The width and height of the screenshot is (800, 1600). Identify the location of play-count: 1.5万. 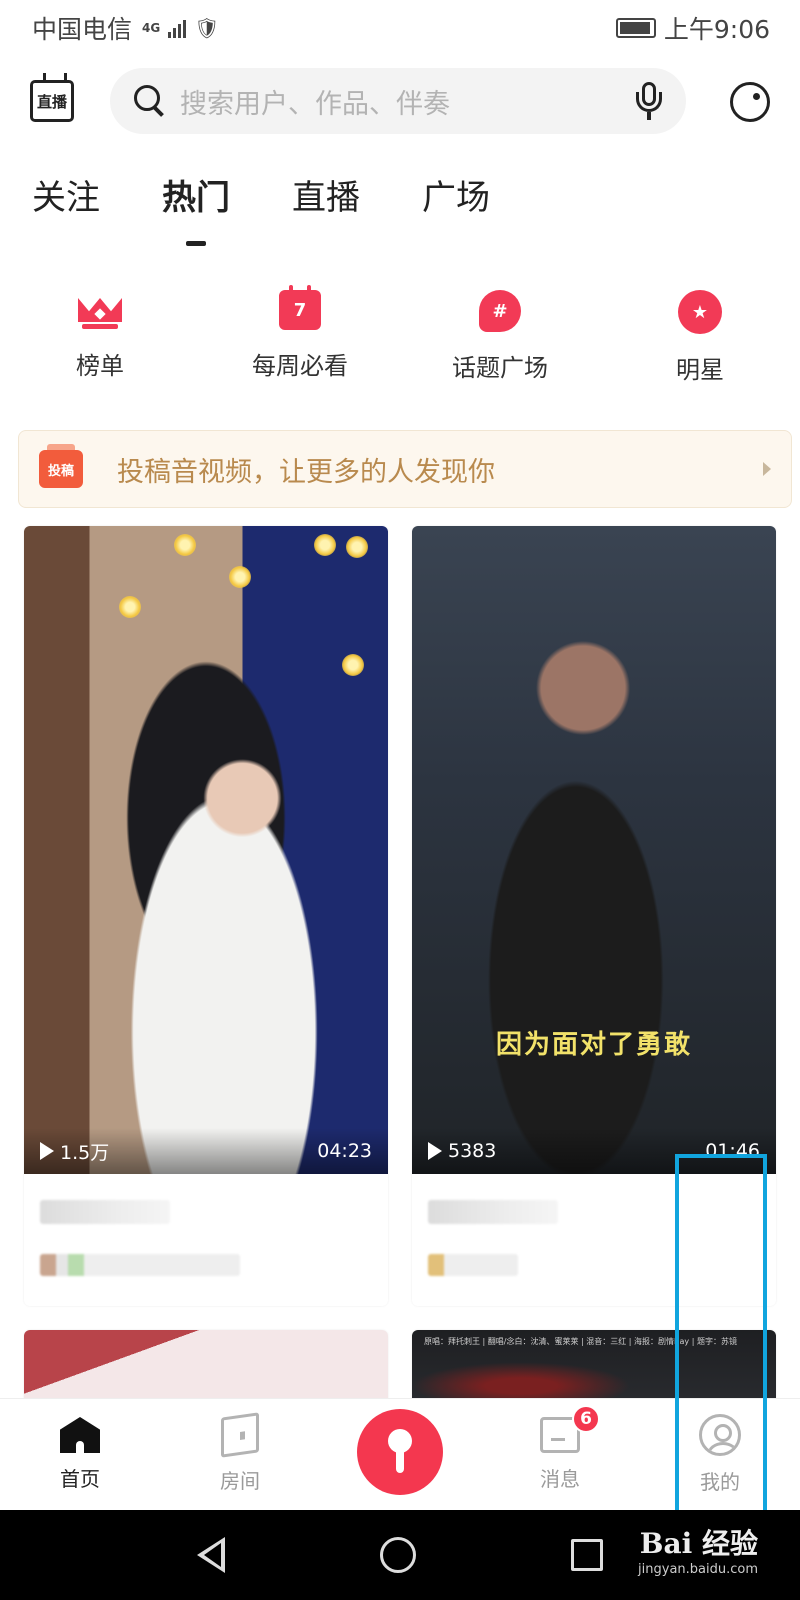
(74, 1151).